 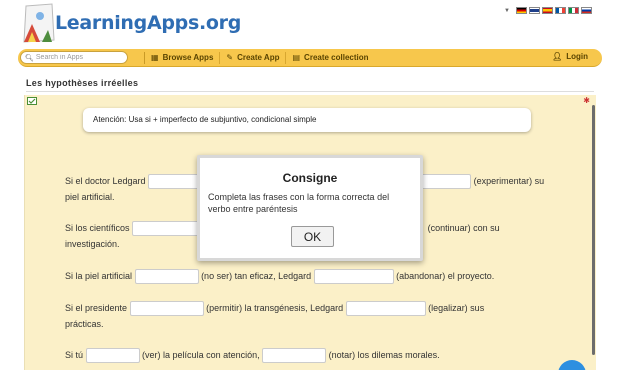 I want to click on language-selector: ▼, so click(x=548, y=10).